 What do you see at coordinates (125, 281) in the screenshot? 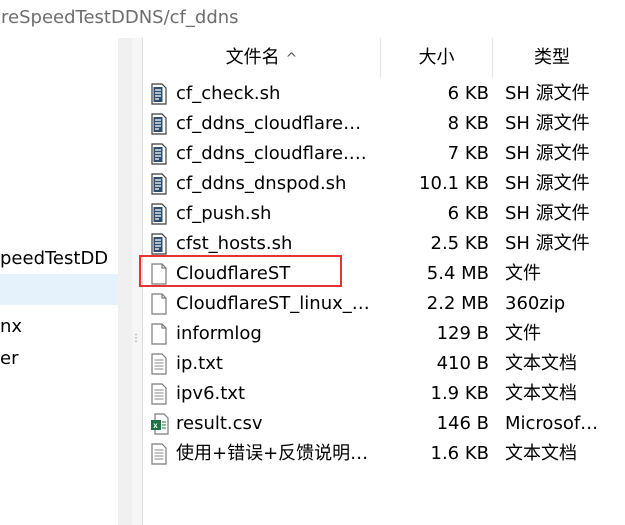
I see `nav-scrollbar` at bounding box center [125, 281].